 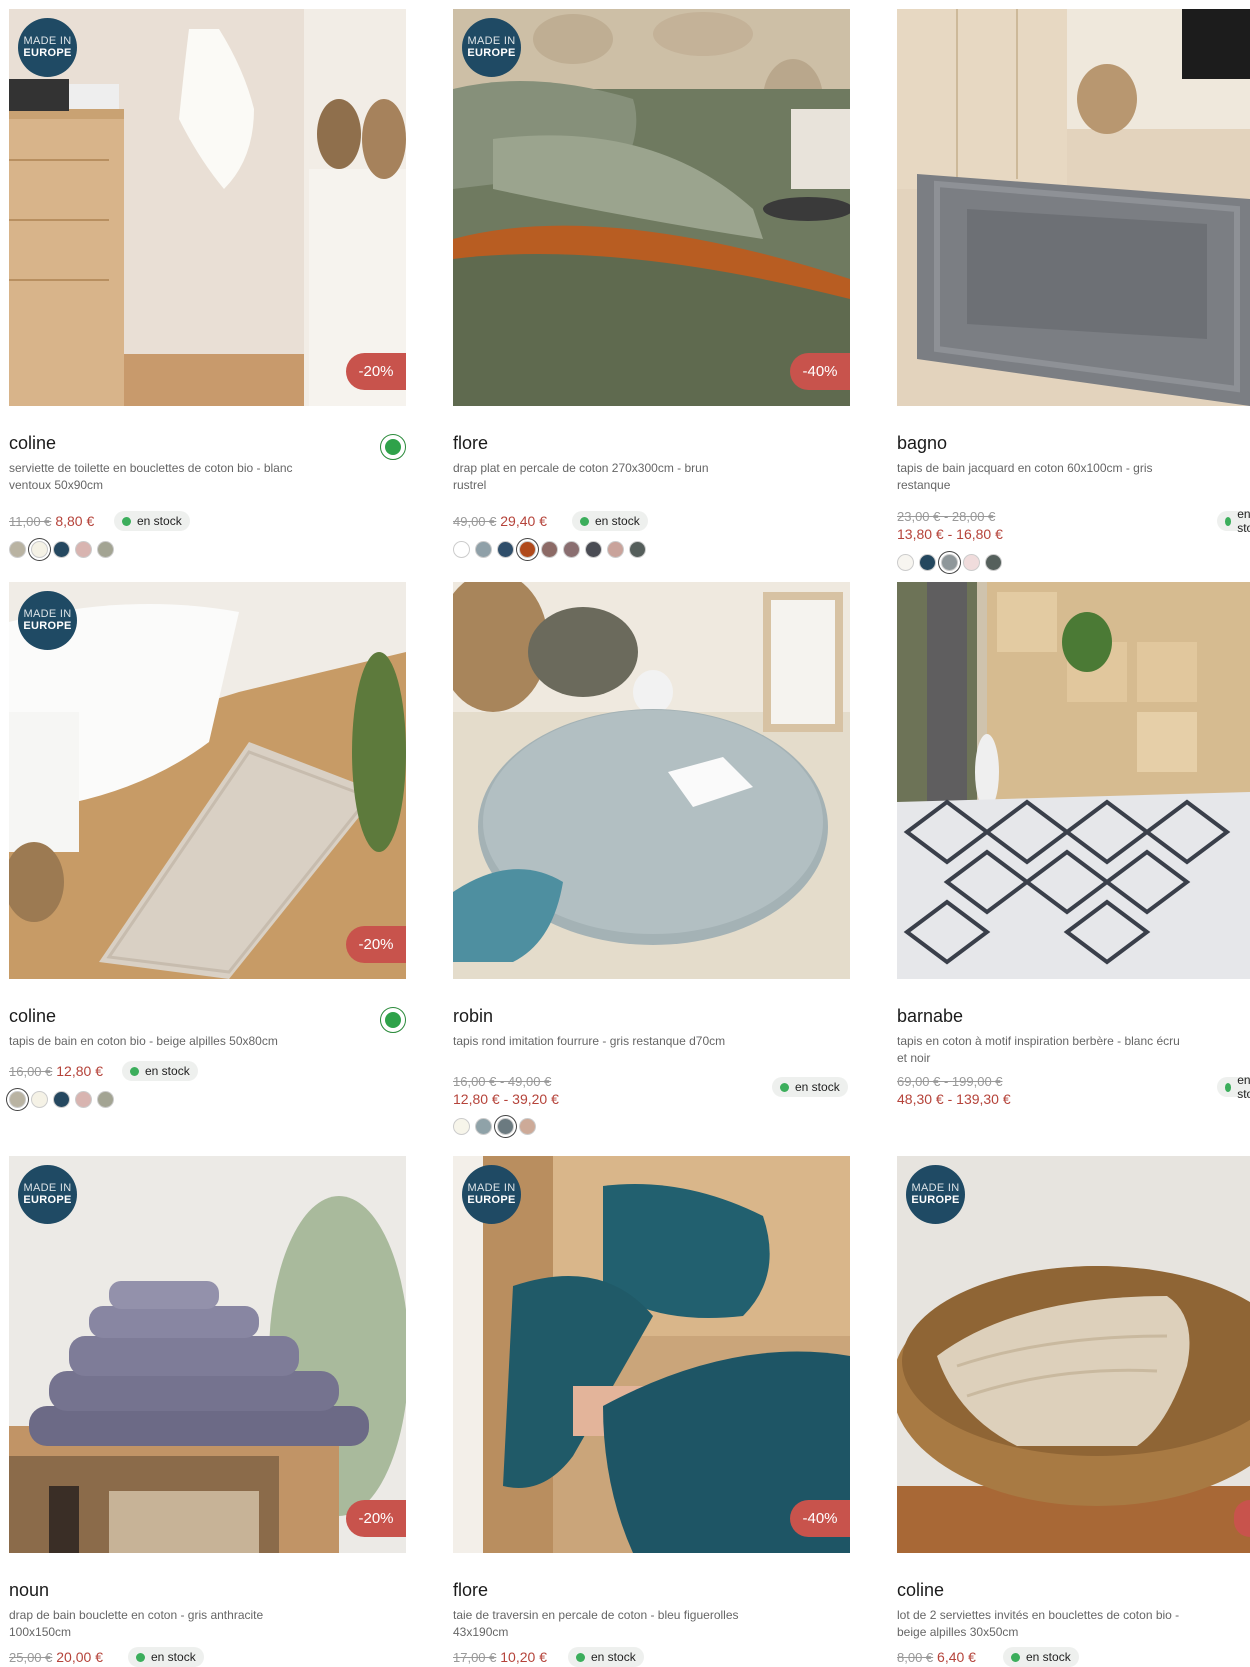 What do you see at coordinates (930, 1016) in the screenshot?
I see `product-name: barnabe` at bounding box center [930, 1016].